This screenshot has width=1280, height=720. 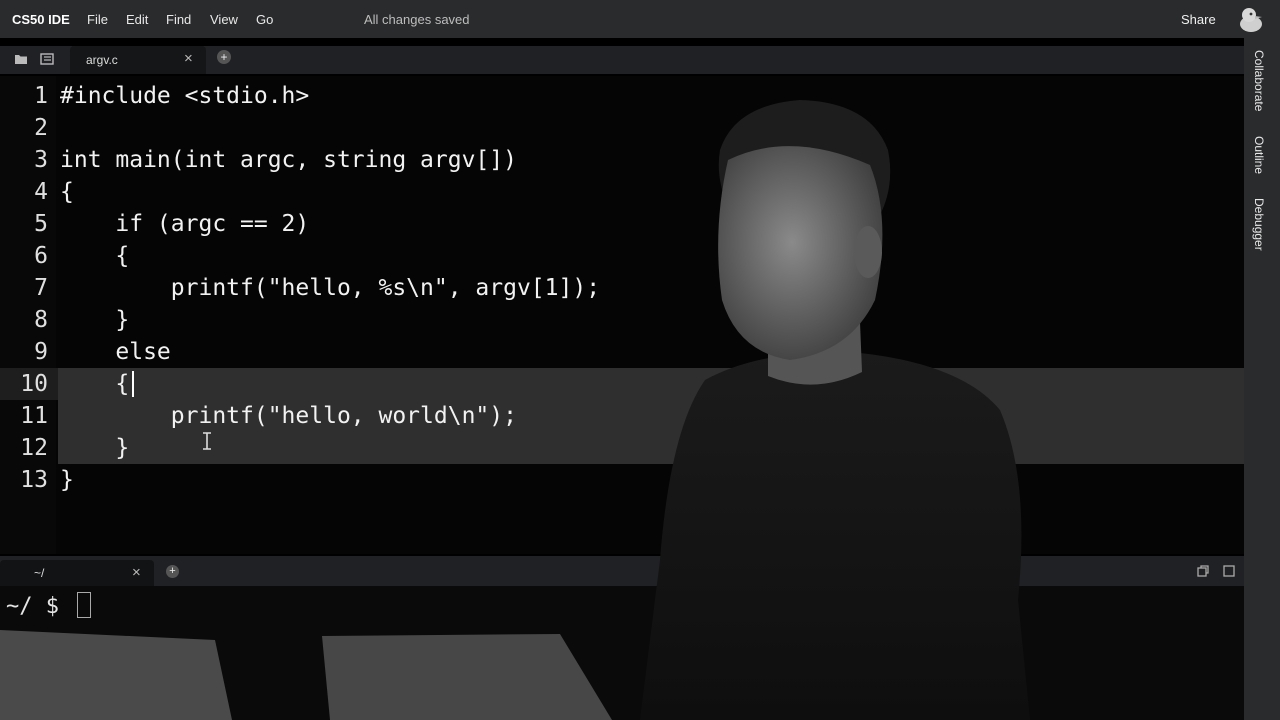 I want to click on code-line: 8 }, so click(x=622, y=320).